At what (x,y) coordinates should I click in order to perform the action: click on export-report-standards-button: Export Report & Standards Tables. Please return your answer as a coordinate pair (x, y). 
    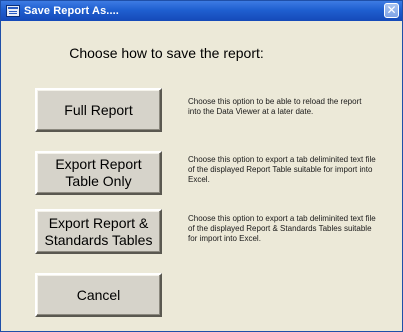
    Looking at the image, I should click on (98, 231).